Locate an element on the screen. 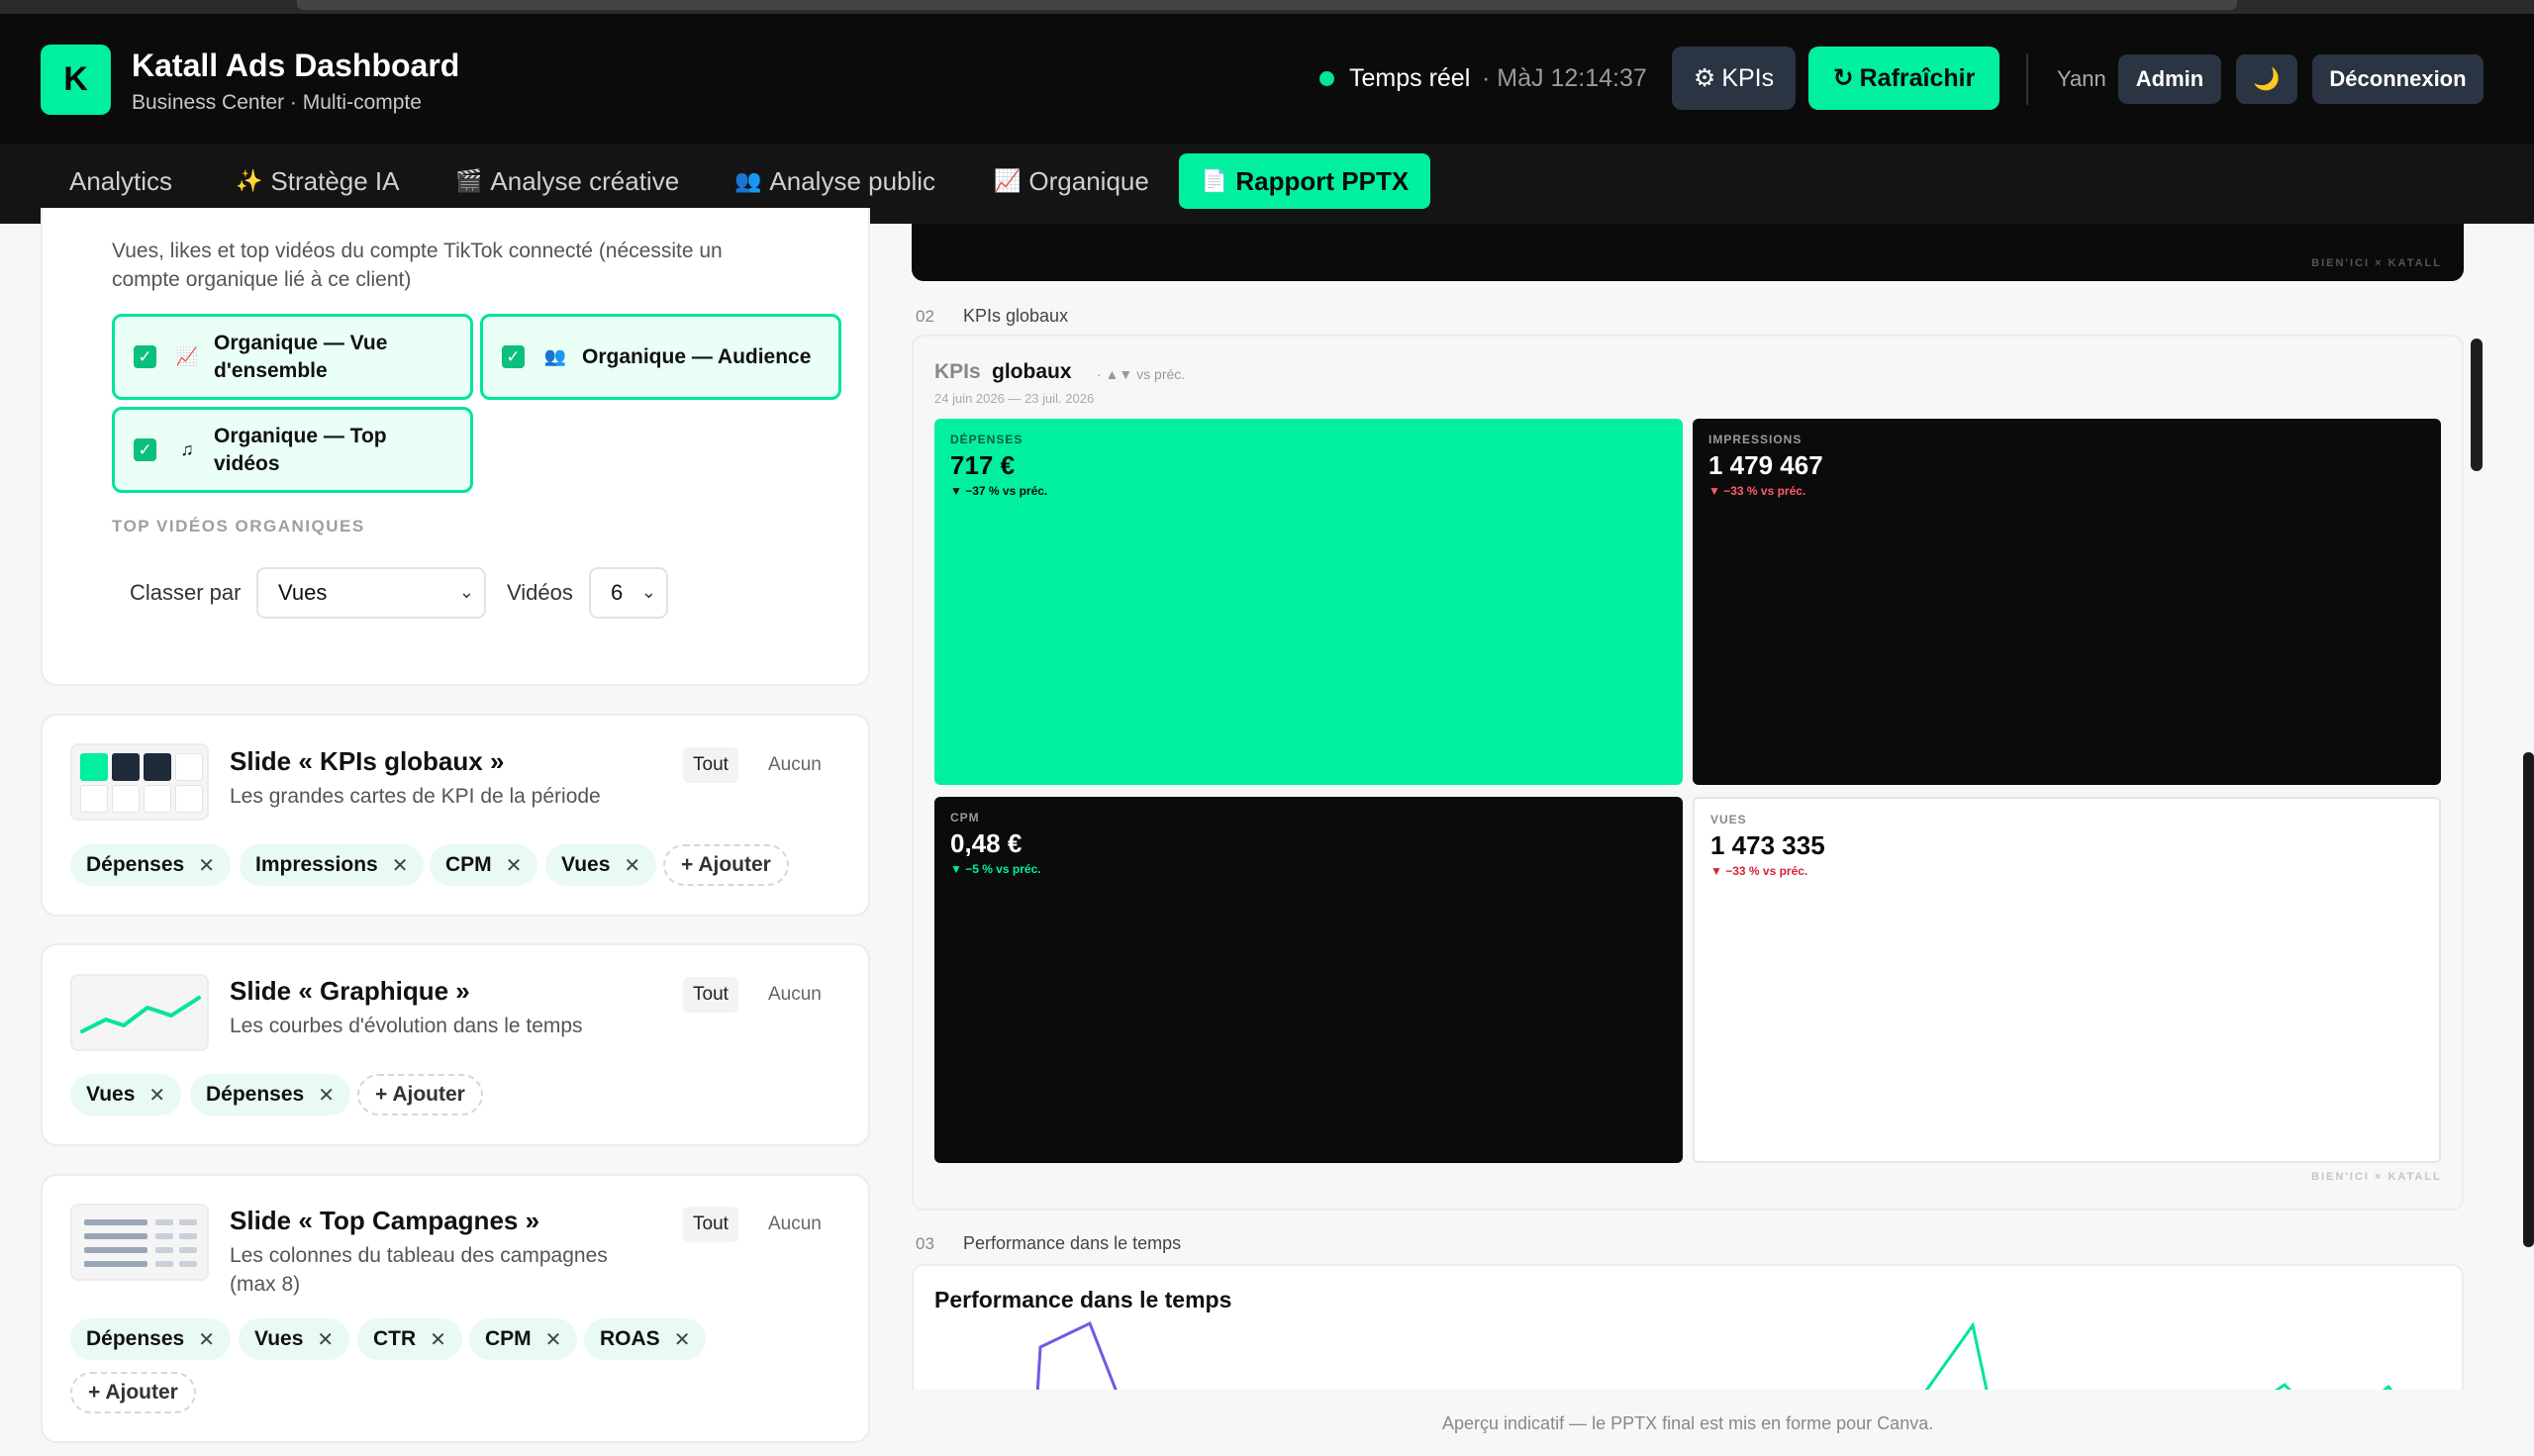  page-scrollbar is located at coordinates (2528, 999).